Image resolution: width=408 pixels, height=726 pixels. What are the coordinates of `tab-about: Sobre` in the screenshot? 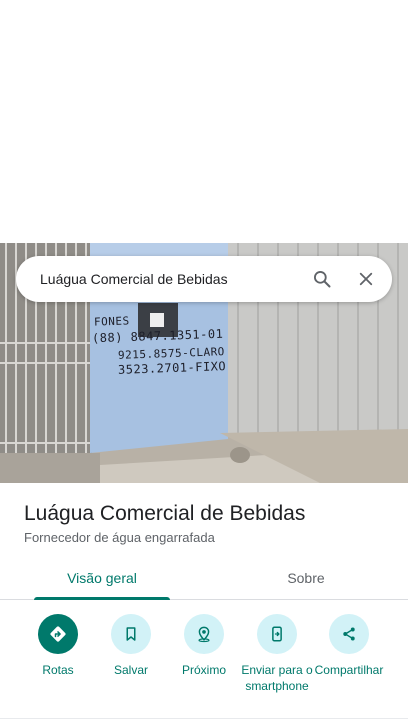 It's located at (306, 579).